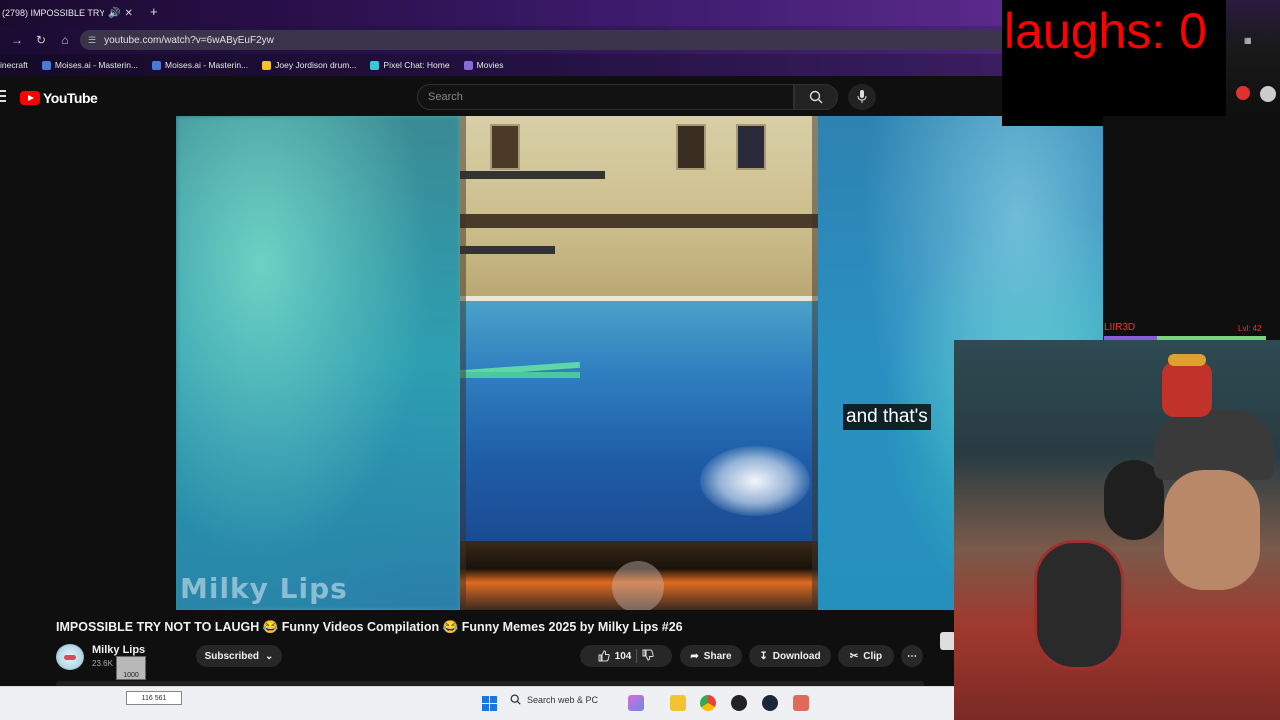 This screenshot has width=1280, height=720. I want to click on youtube-logo: YouTube, so click(59, 98).